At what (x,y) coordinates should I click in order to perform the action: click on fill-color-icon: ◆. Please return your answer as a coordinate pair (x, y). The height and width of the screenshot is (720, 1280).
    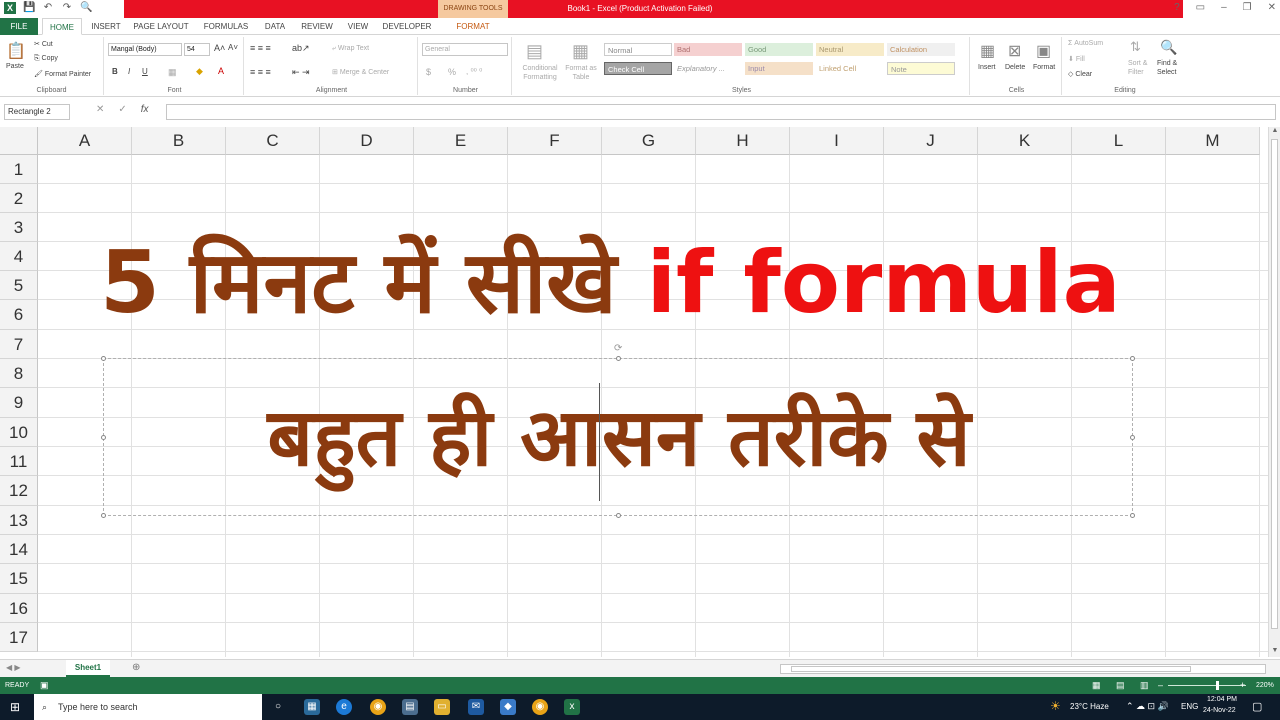
    Looking at the image, I should click on (199, 71).